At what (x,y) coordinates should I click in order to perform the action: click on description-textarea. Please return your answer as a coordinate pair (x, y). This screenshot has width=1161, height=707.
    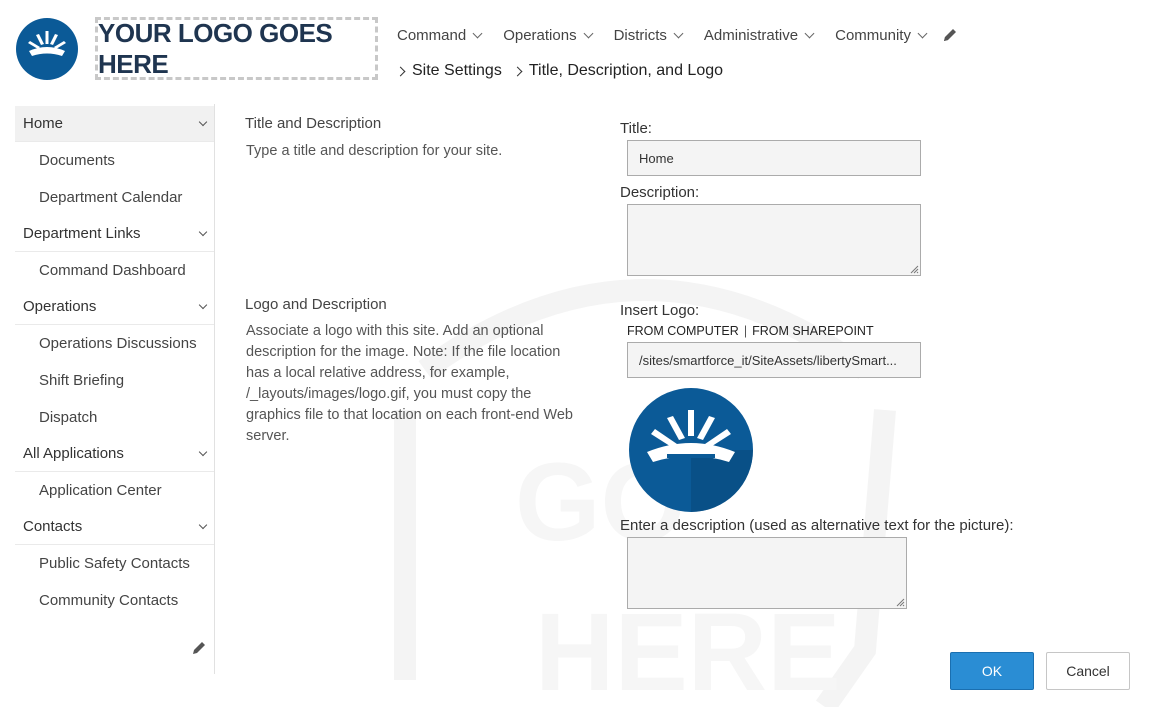
    Looking at the image, I should click on (774, 240).